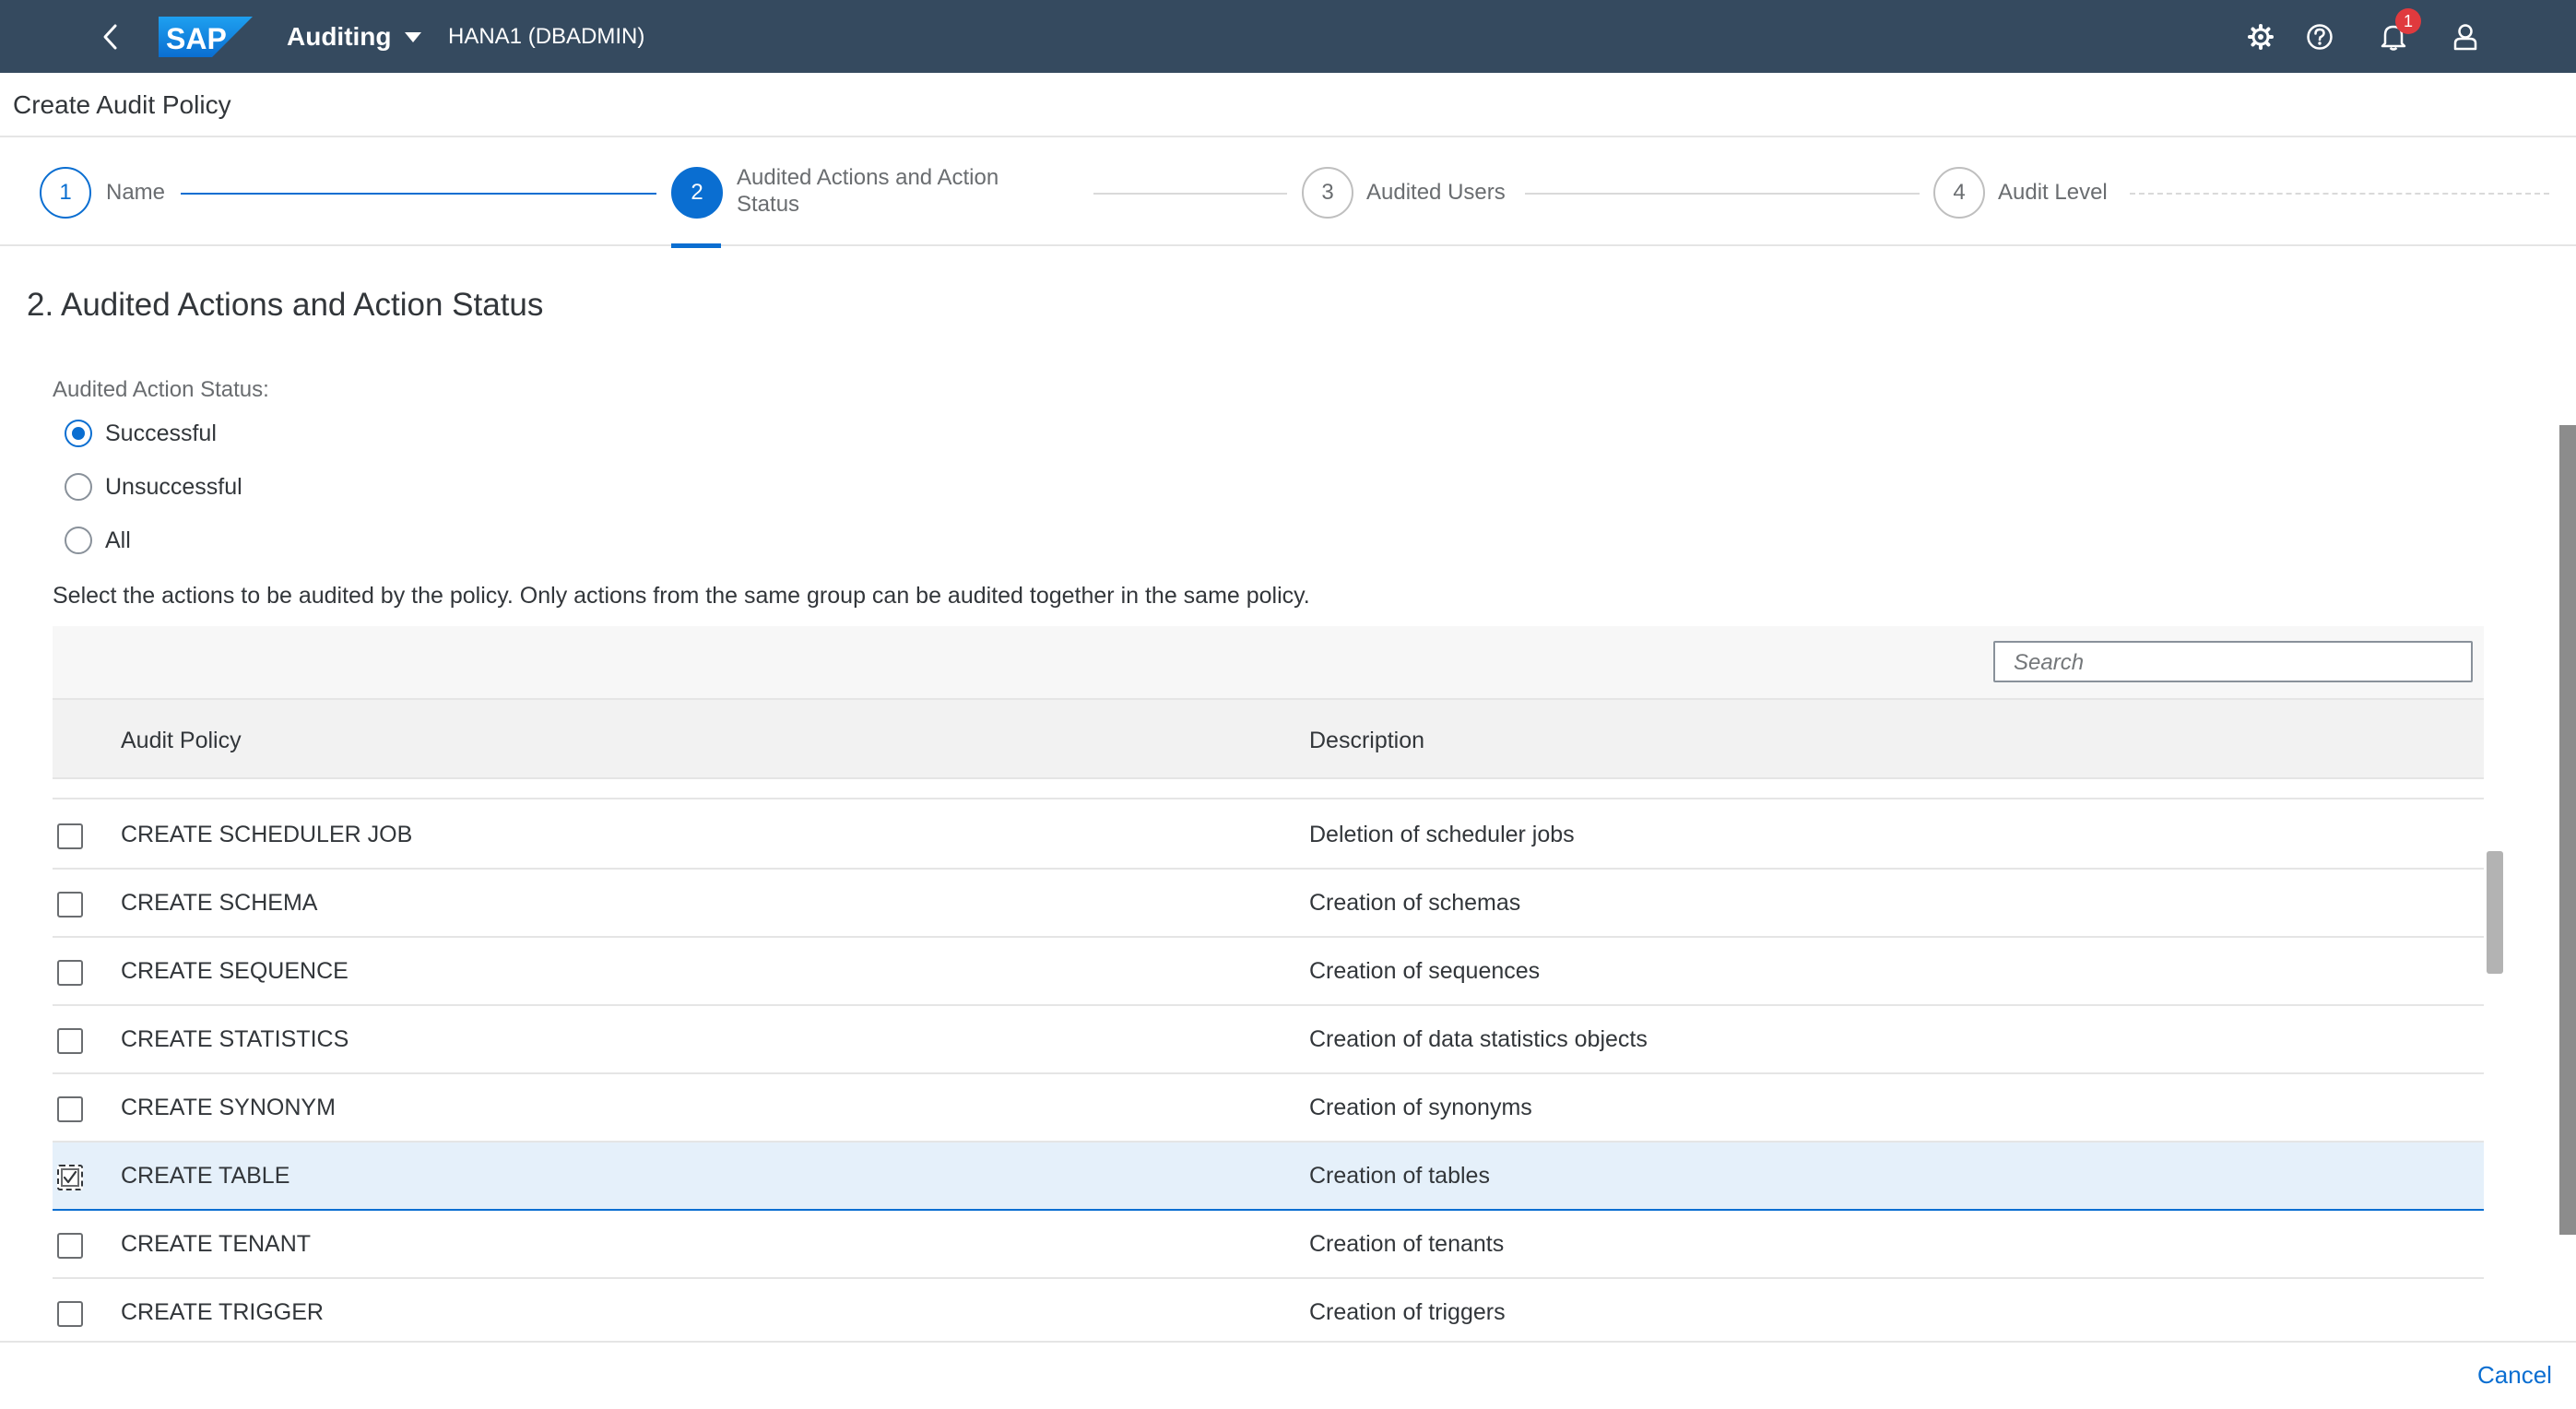 The width and height of the screenshot is (2576, 1409). Describe the element at coordinates (697, 193) in the screenshot. I see `wizard-step-2: 2` at that location.